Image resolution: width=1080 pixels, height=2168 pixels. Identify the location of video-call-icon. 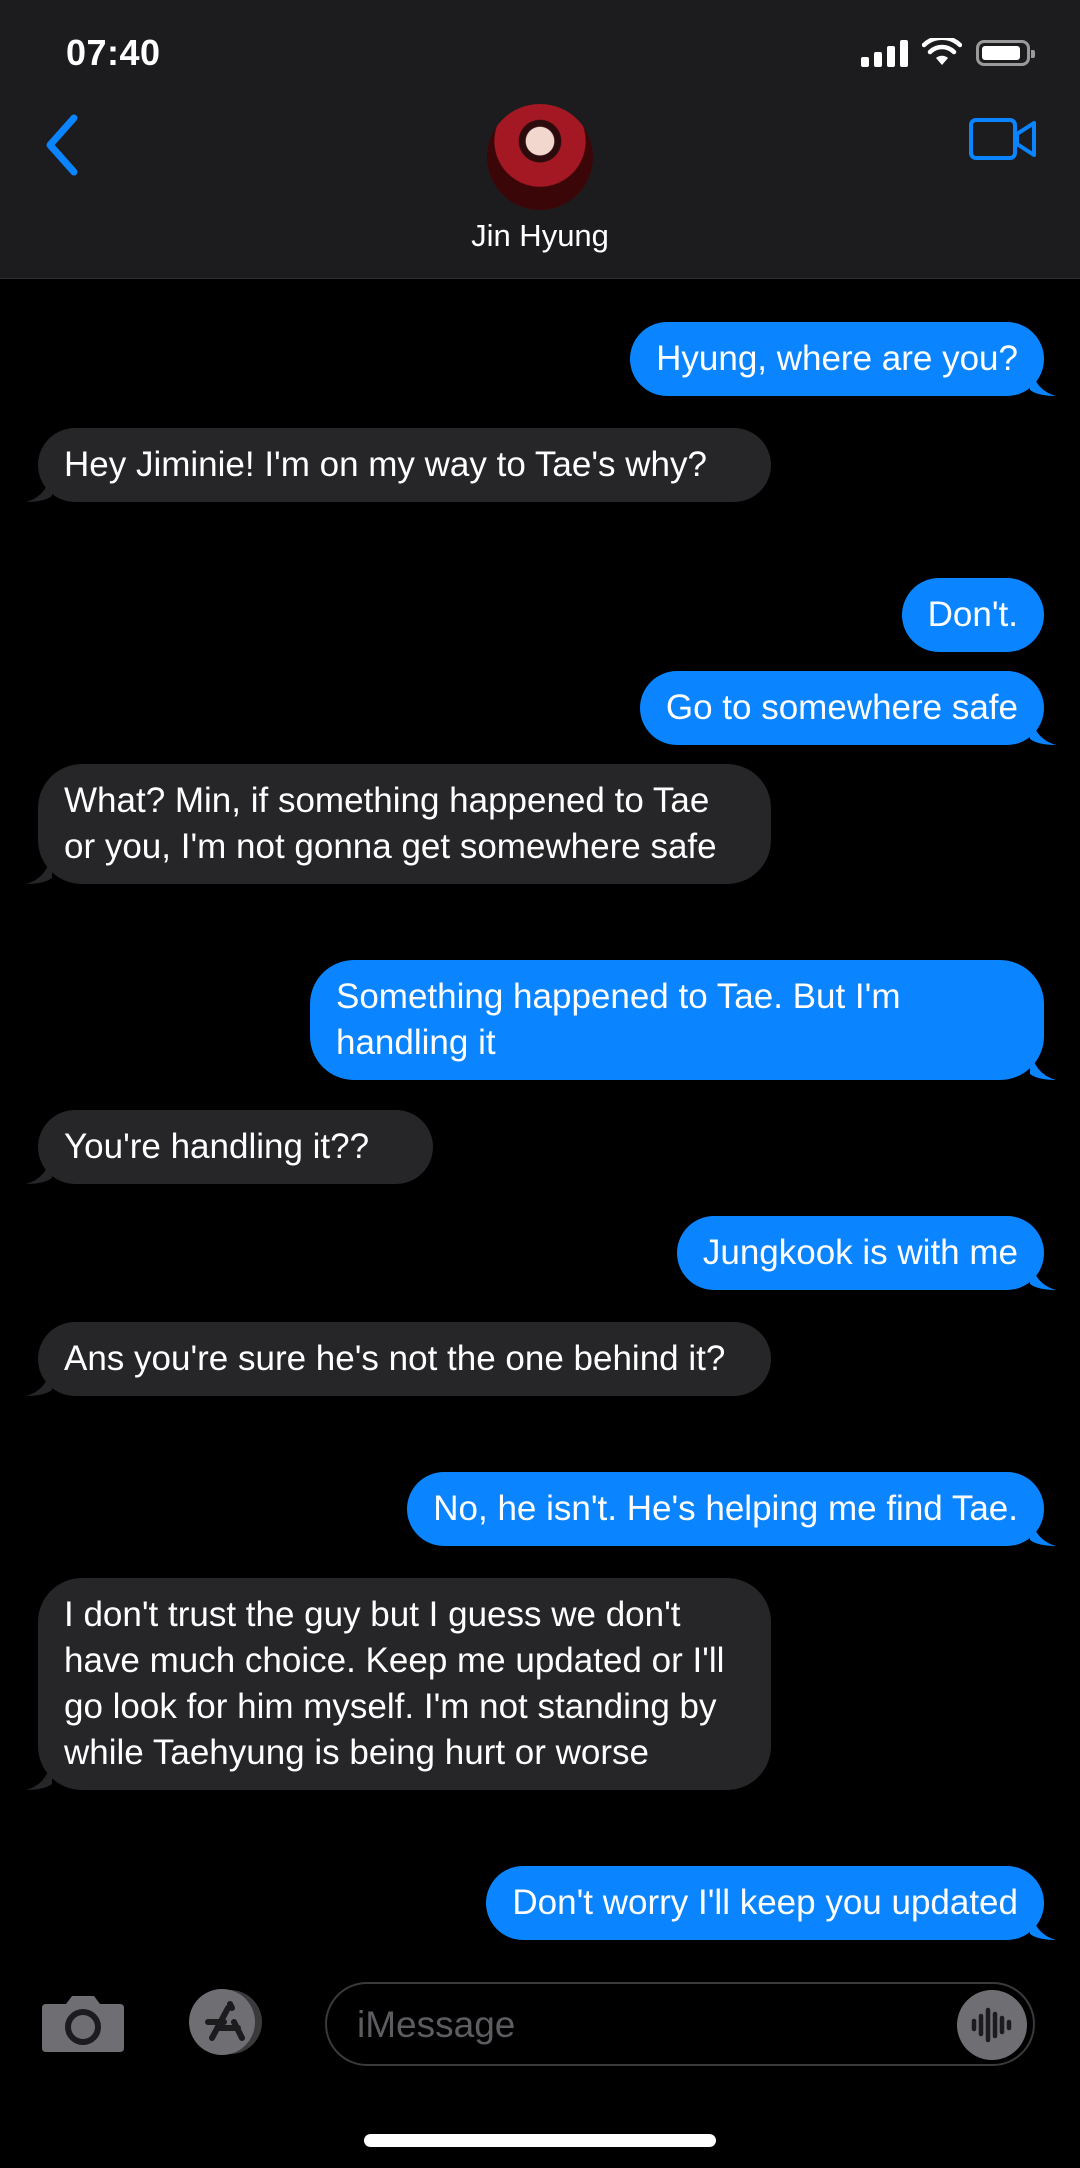
(1003, 139).